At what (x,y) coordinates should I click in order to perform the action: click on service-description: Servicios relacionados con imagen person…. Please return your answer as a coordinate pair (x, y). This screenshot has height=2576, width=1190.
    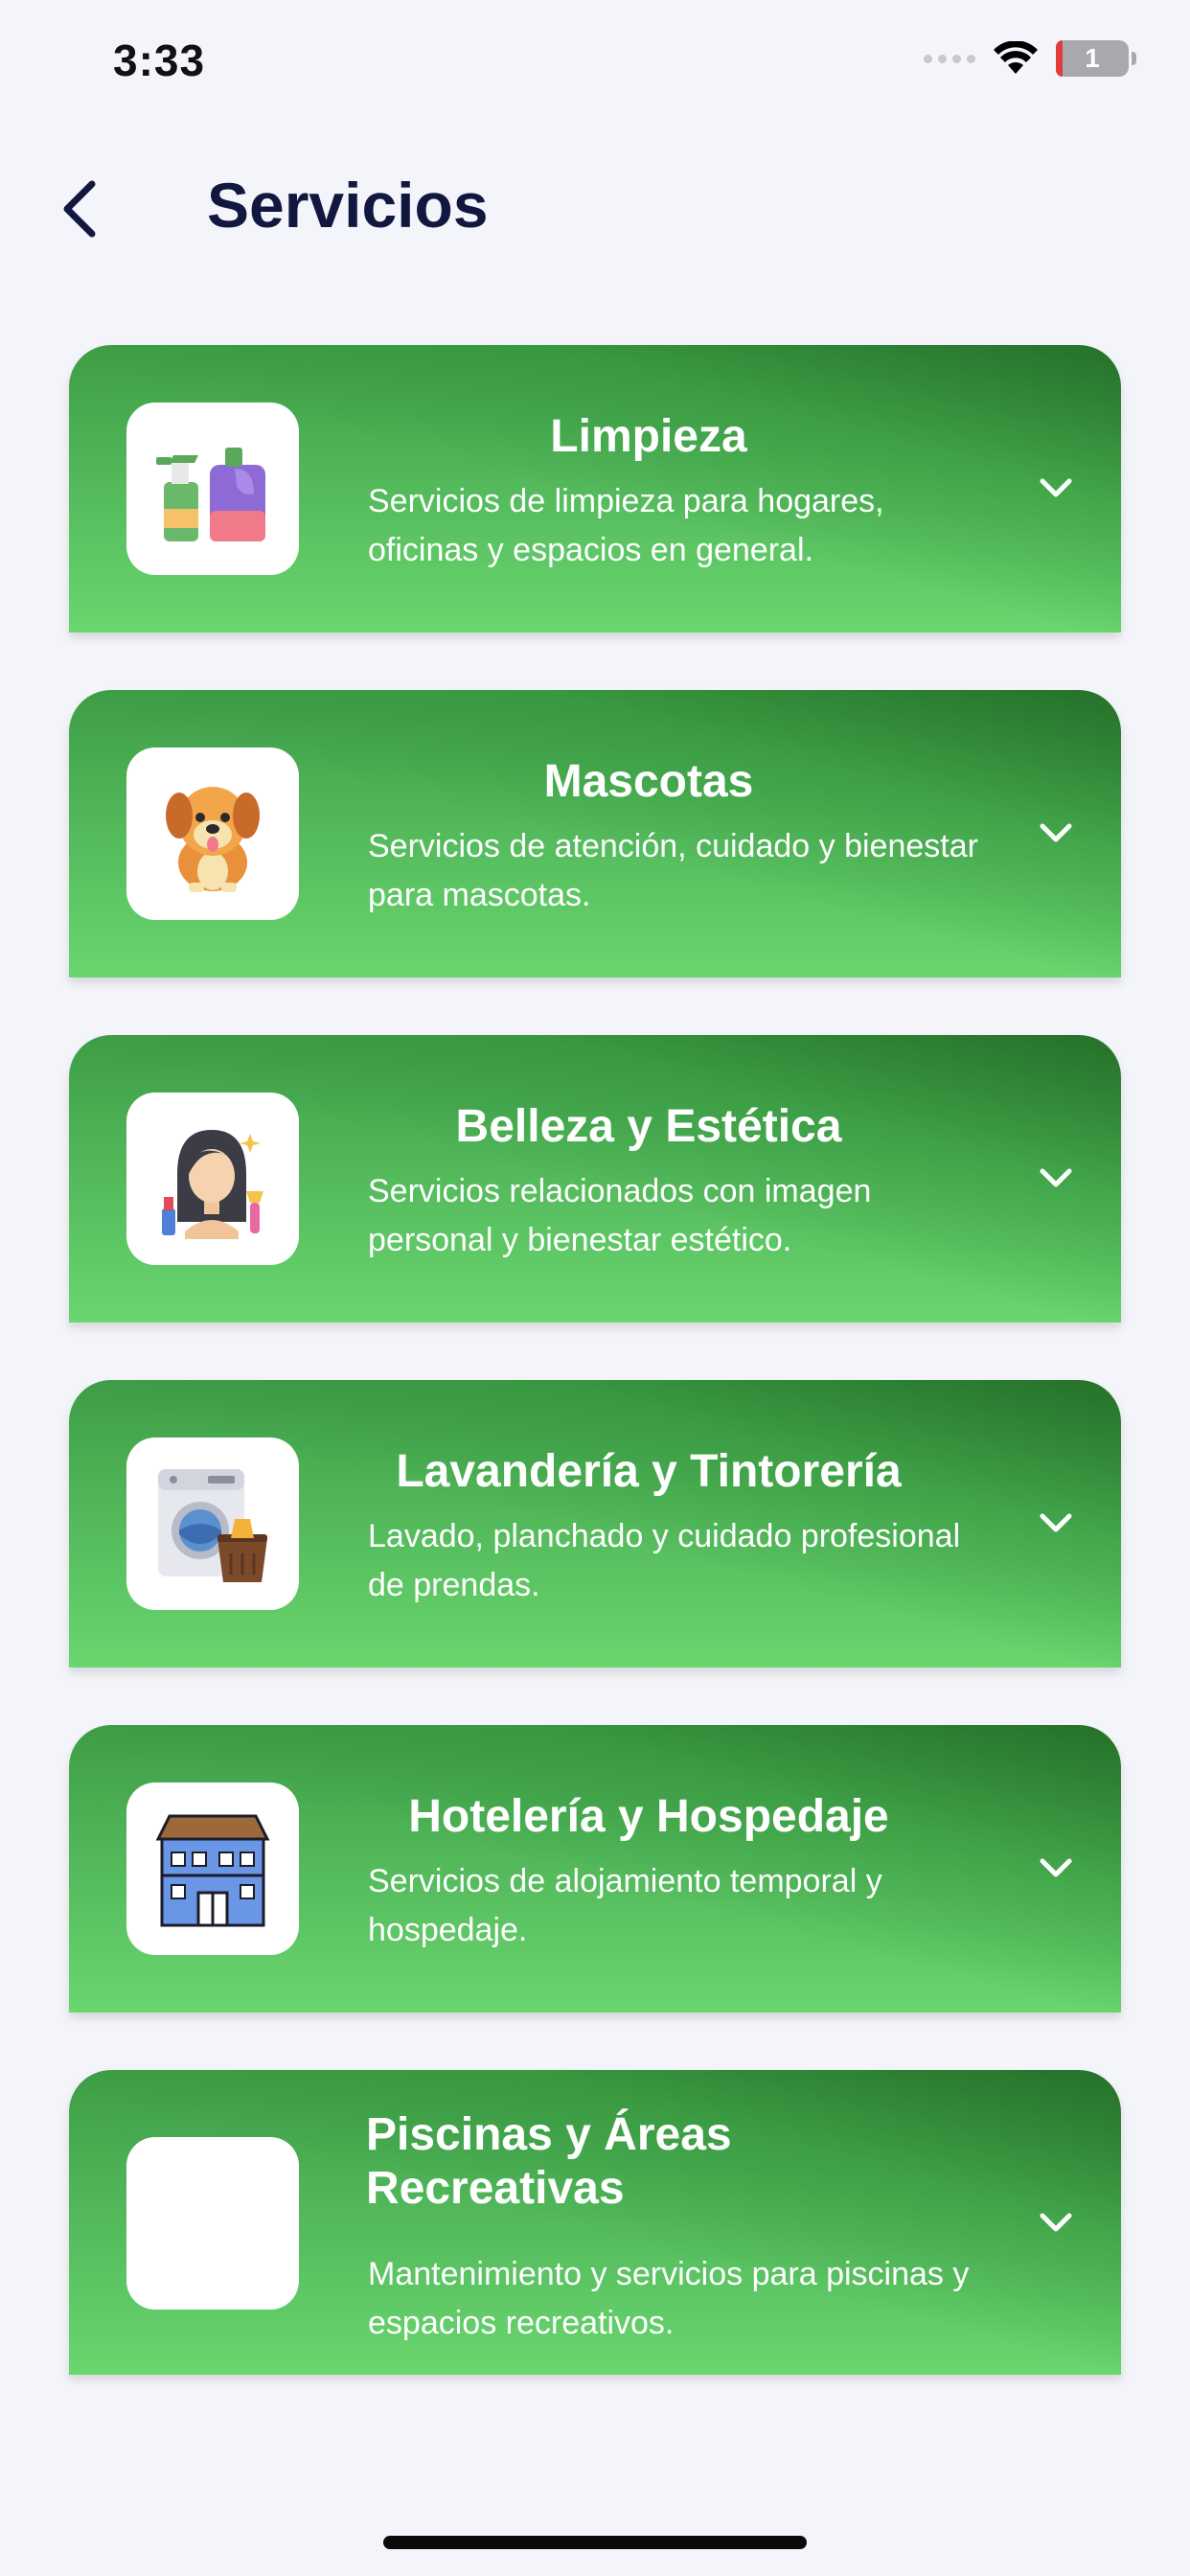
    Looking at the image, I should click on (620, 1215).